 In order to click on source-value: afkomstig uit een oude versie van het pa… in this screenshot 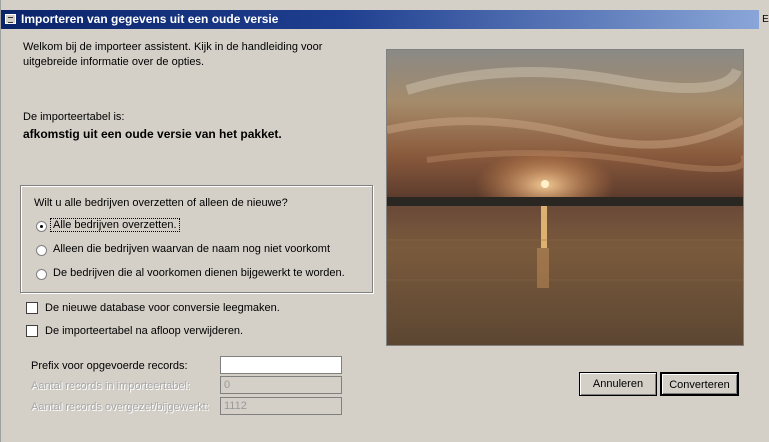, I will do `click(152, 134)`.